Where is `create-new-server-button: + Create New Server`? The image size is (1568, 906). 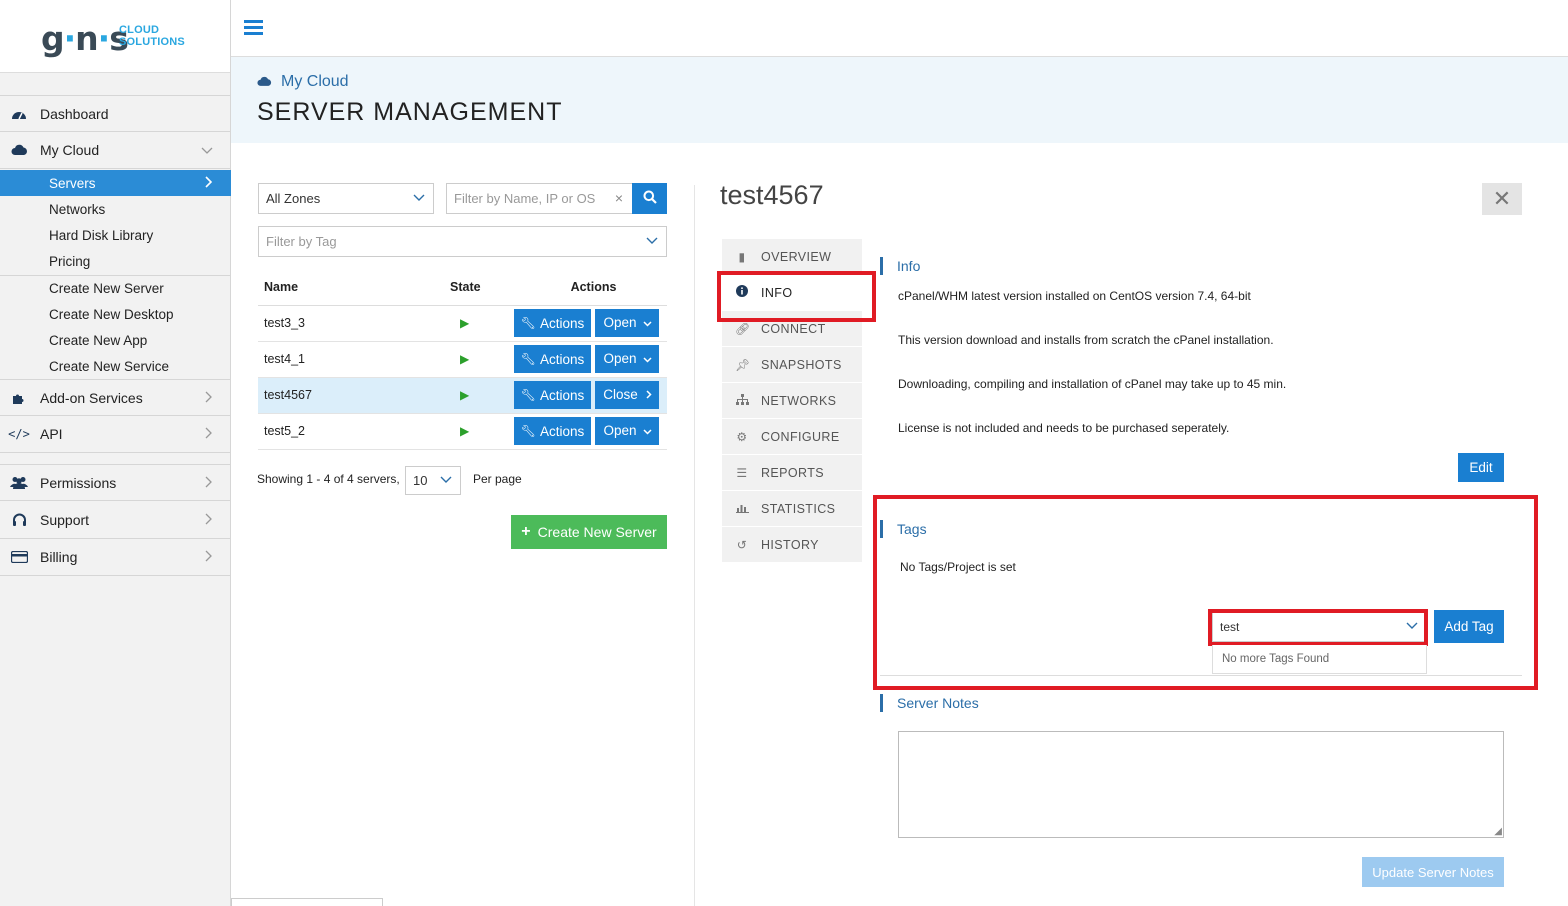
create-new-server-button: + Create New Server is located at coordinates (589, 532).